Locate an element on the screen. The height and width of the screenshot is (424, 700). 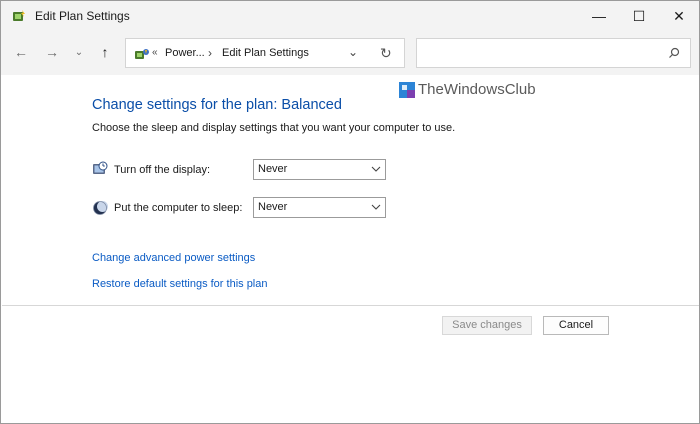
minimize-icon: — is located at coordinates (599, 16).